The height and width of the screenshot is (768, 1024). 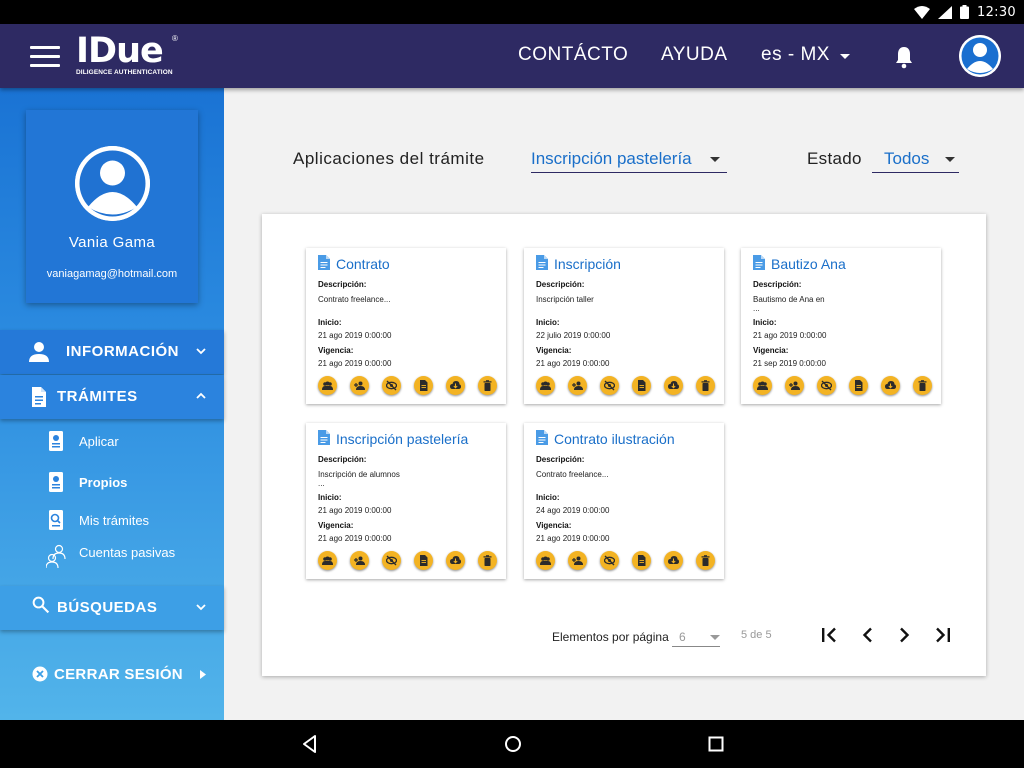 What do you see at coordinates (402, 439) in the screenshot?
I see `card-title: Inscripción pastelería` at bounding box center [402, 439].